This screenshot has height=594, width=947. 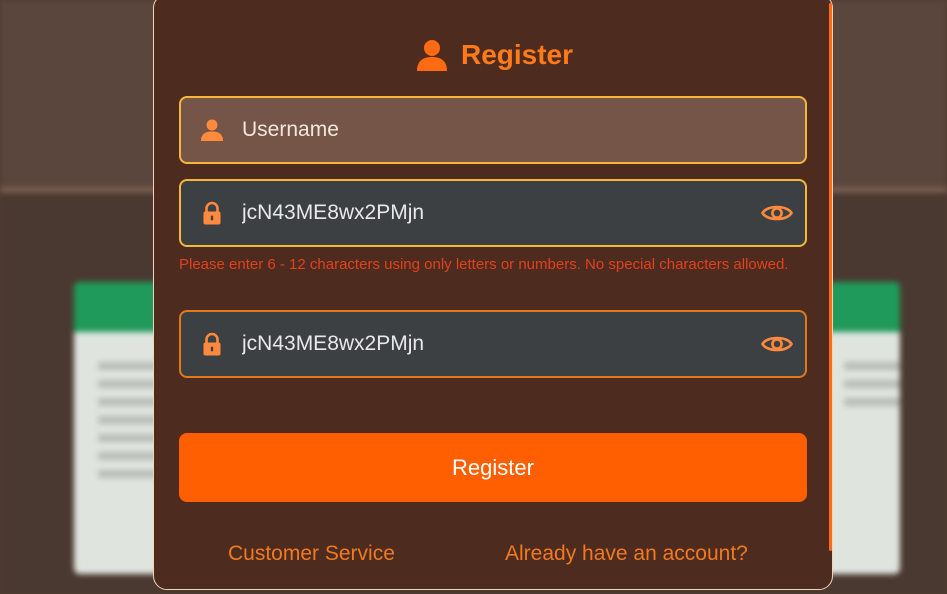 I want to click on customer-service-link: Customer Service, so click(x=311, y=554).